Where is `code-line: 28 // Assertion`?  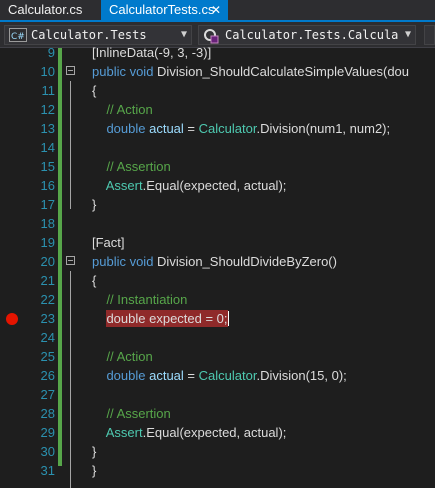 code-line: 28 // Assertion is located at coordinates (217, 413).